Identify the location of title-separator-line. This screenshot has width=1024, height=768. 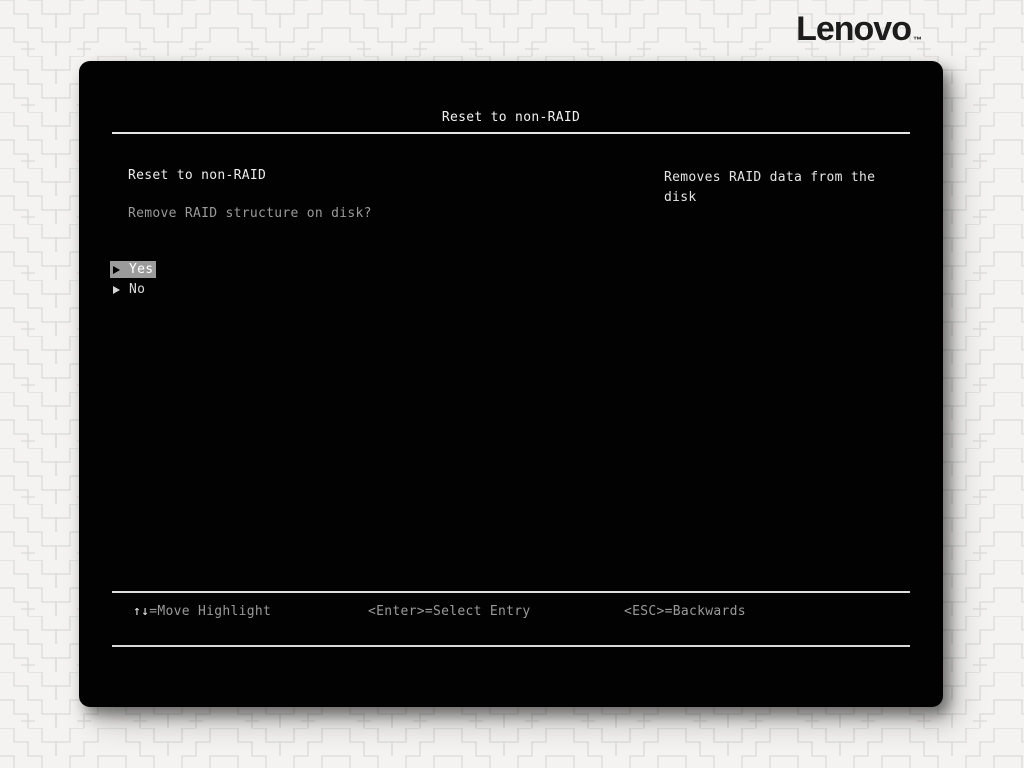
(511, 133).